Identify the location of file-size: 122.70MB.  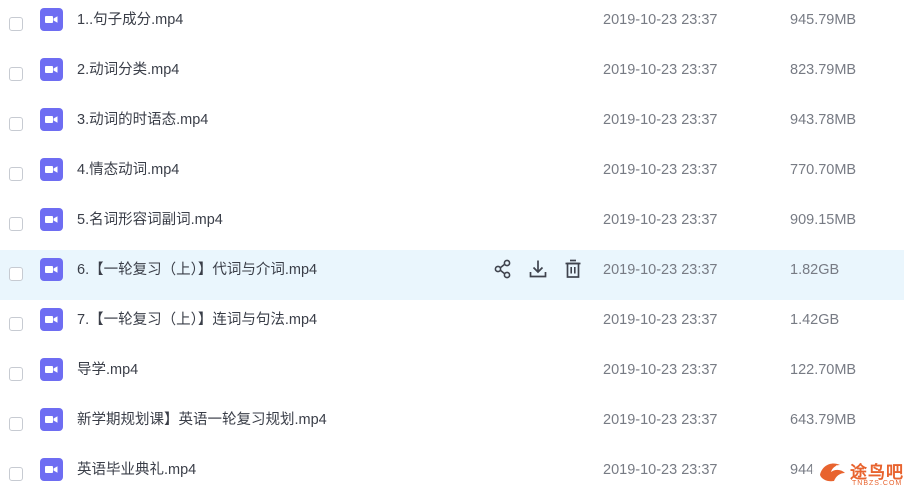
(823, 370).